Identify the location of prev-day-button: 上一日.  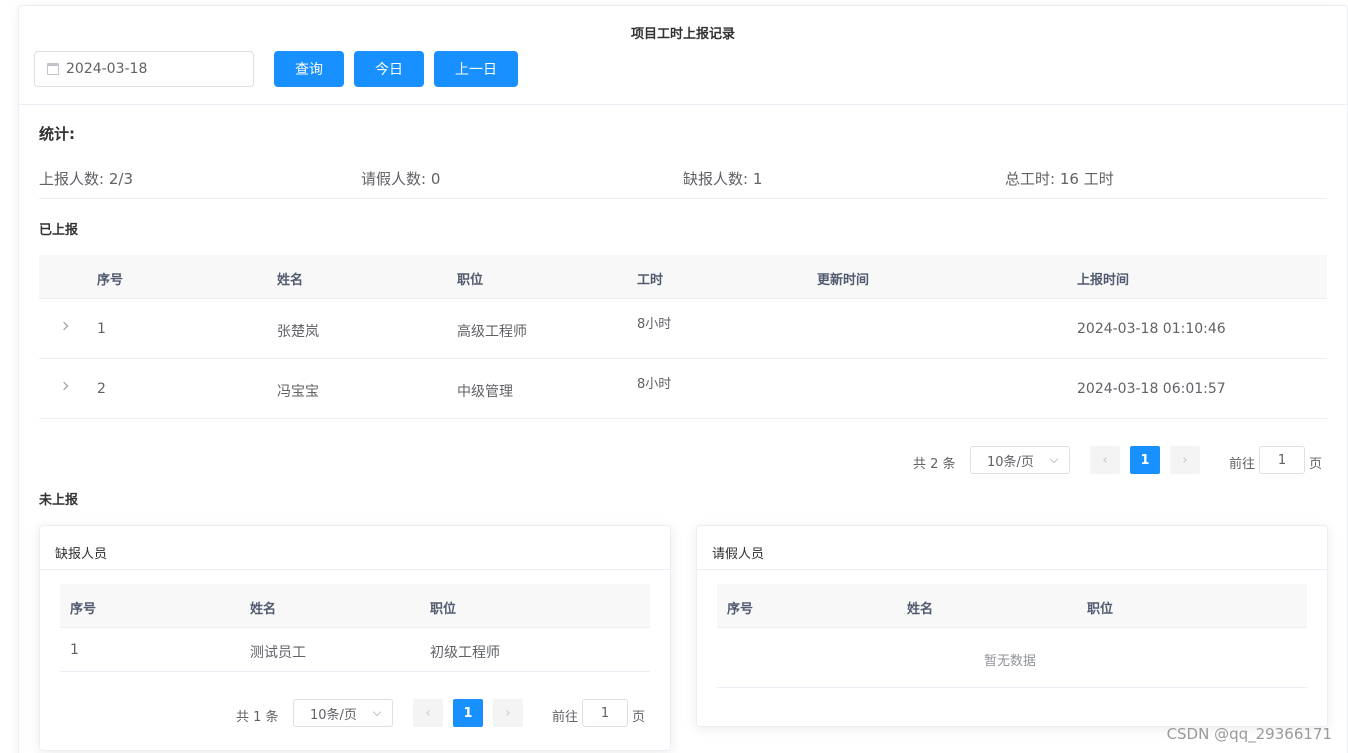
(476, 69).